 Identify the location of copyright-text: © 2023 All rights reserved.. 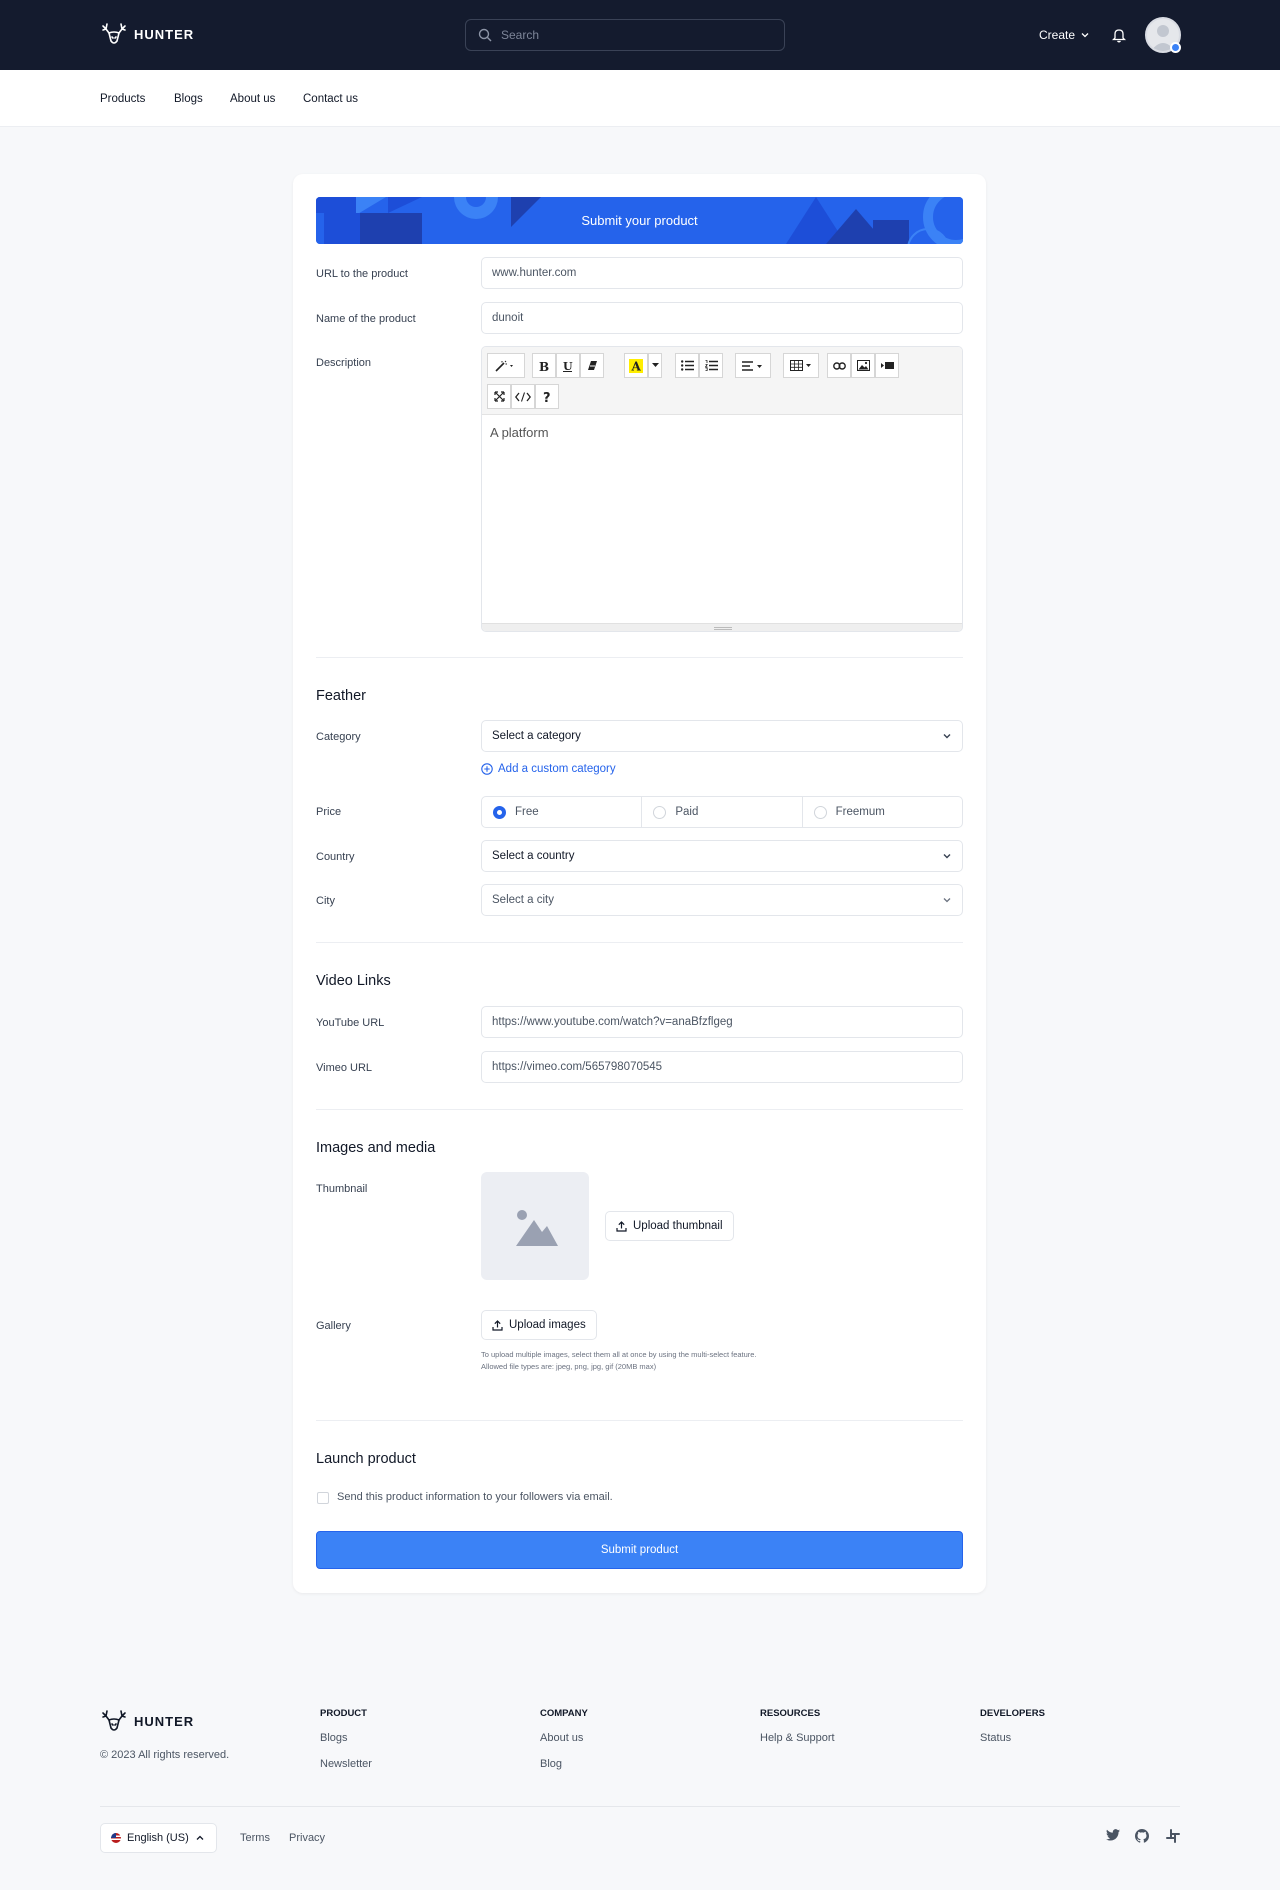
(165, 1755).